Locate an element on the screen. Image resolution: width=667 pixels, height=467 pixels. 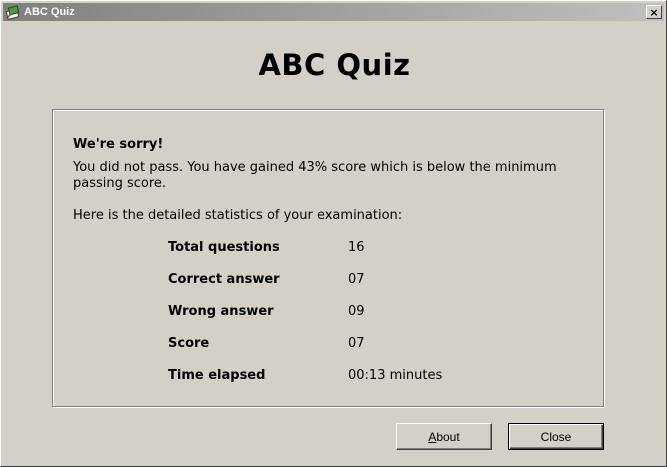
close-button: Close is located at coordinates (556, 436).